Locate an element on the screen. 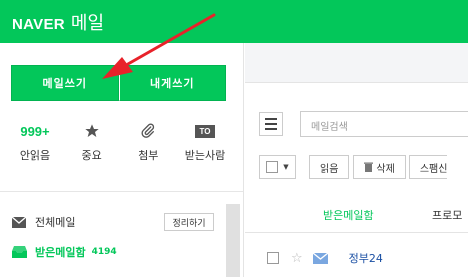 This screenshot has width=468, height=277. row-checkbox is located at coordinates (273, 258).